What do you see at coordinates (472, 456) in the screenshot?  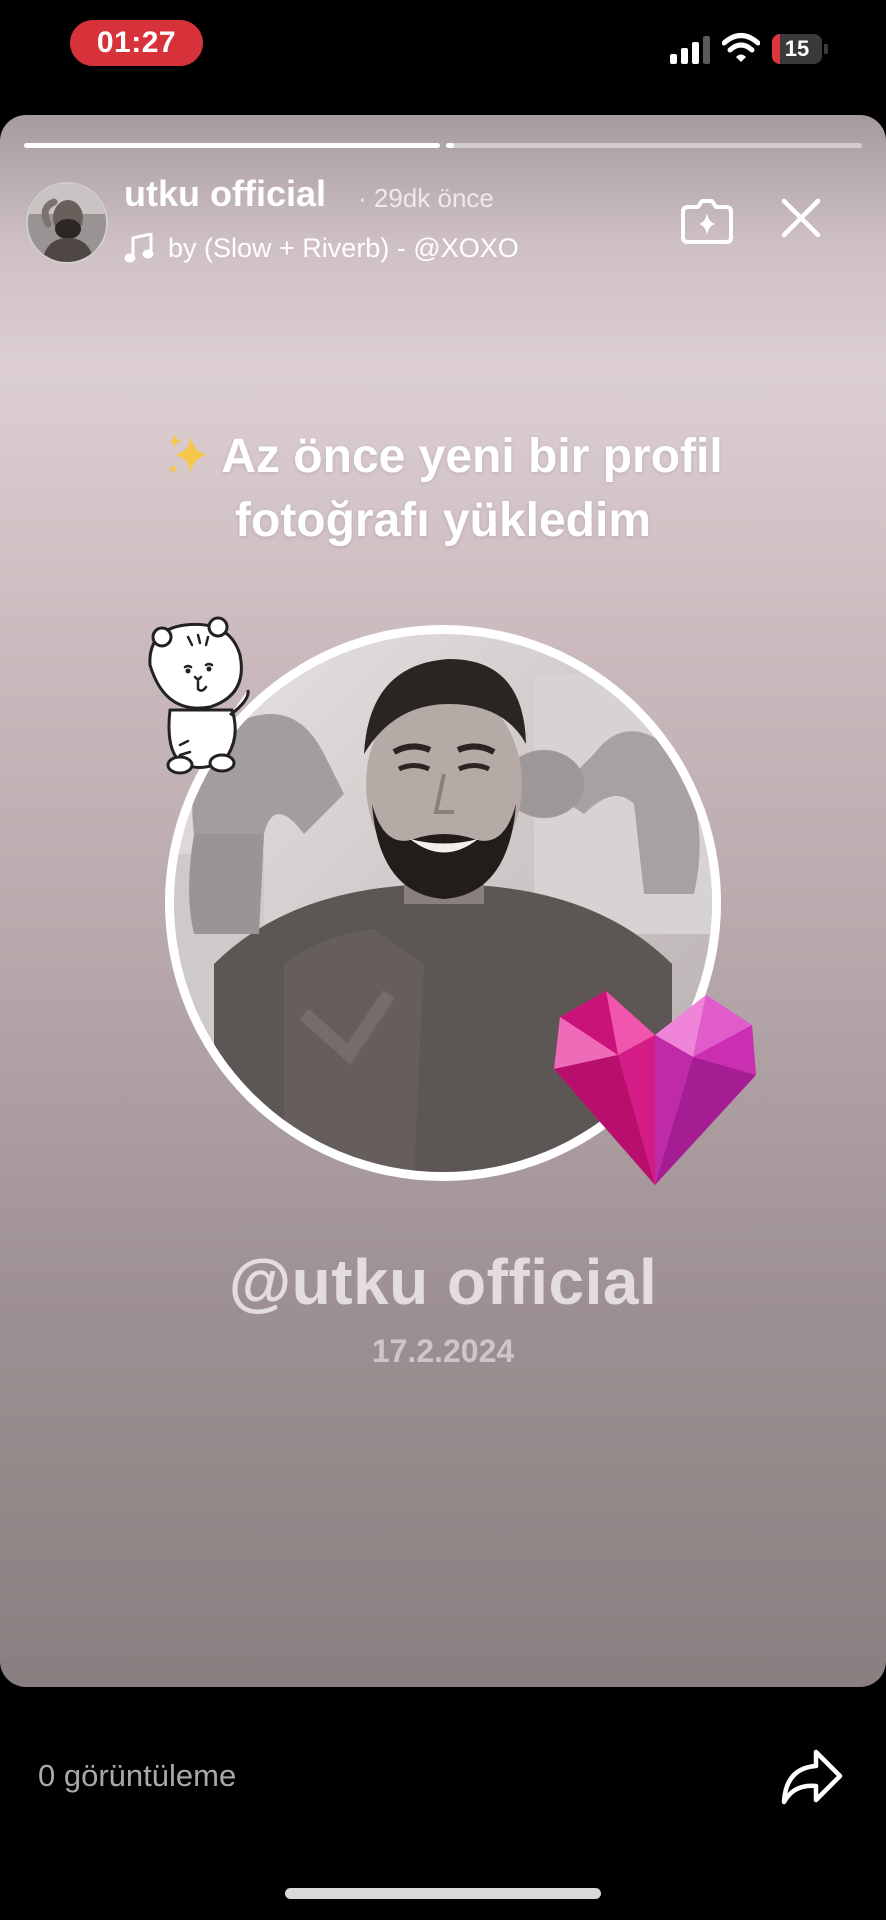 I see `headline-line-1-text: Az önce yeni bir profil` at bounding box center [472, 456].